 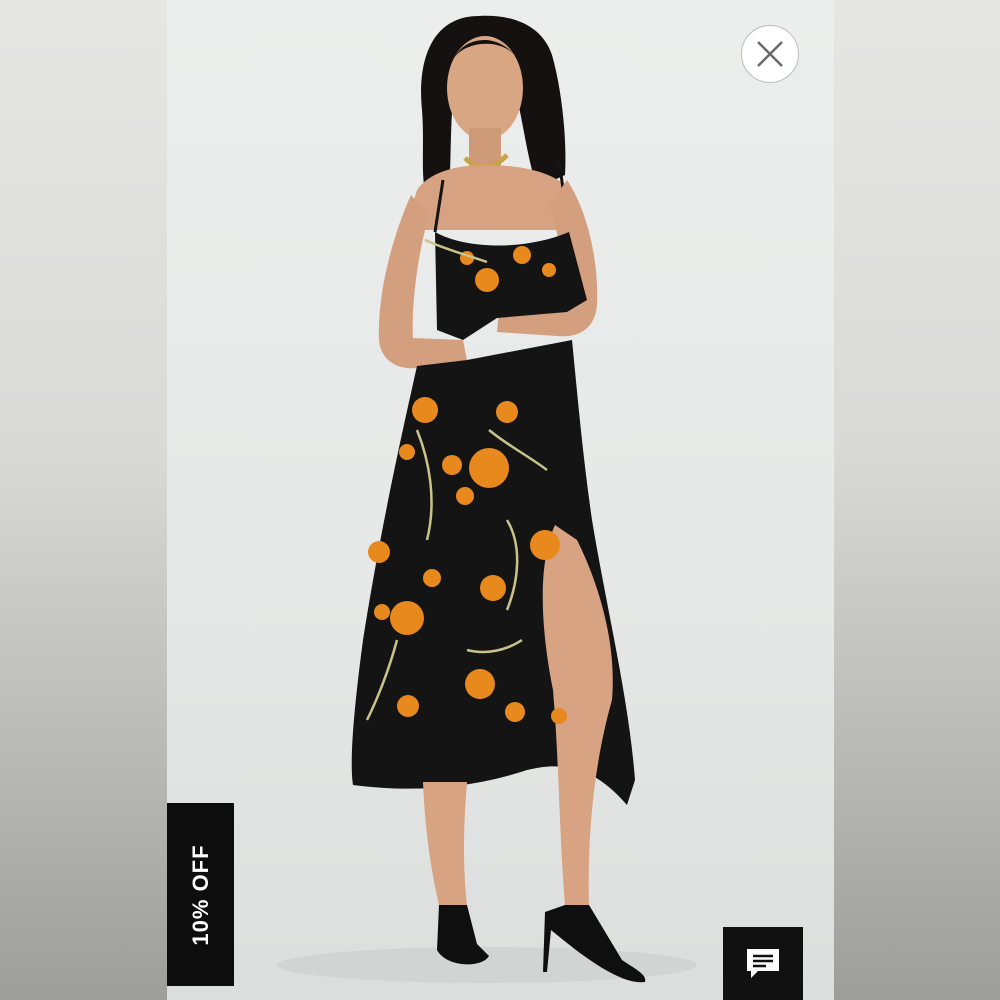 I want to click on chat-button, so click(x=763, y=963).